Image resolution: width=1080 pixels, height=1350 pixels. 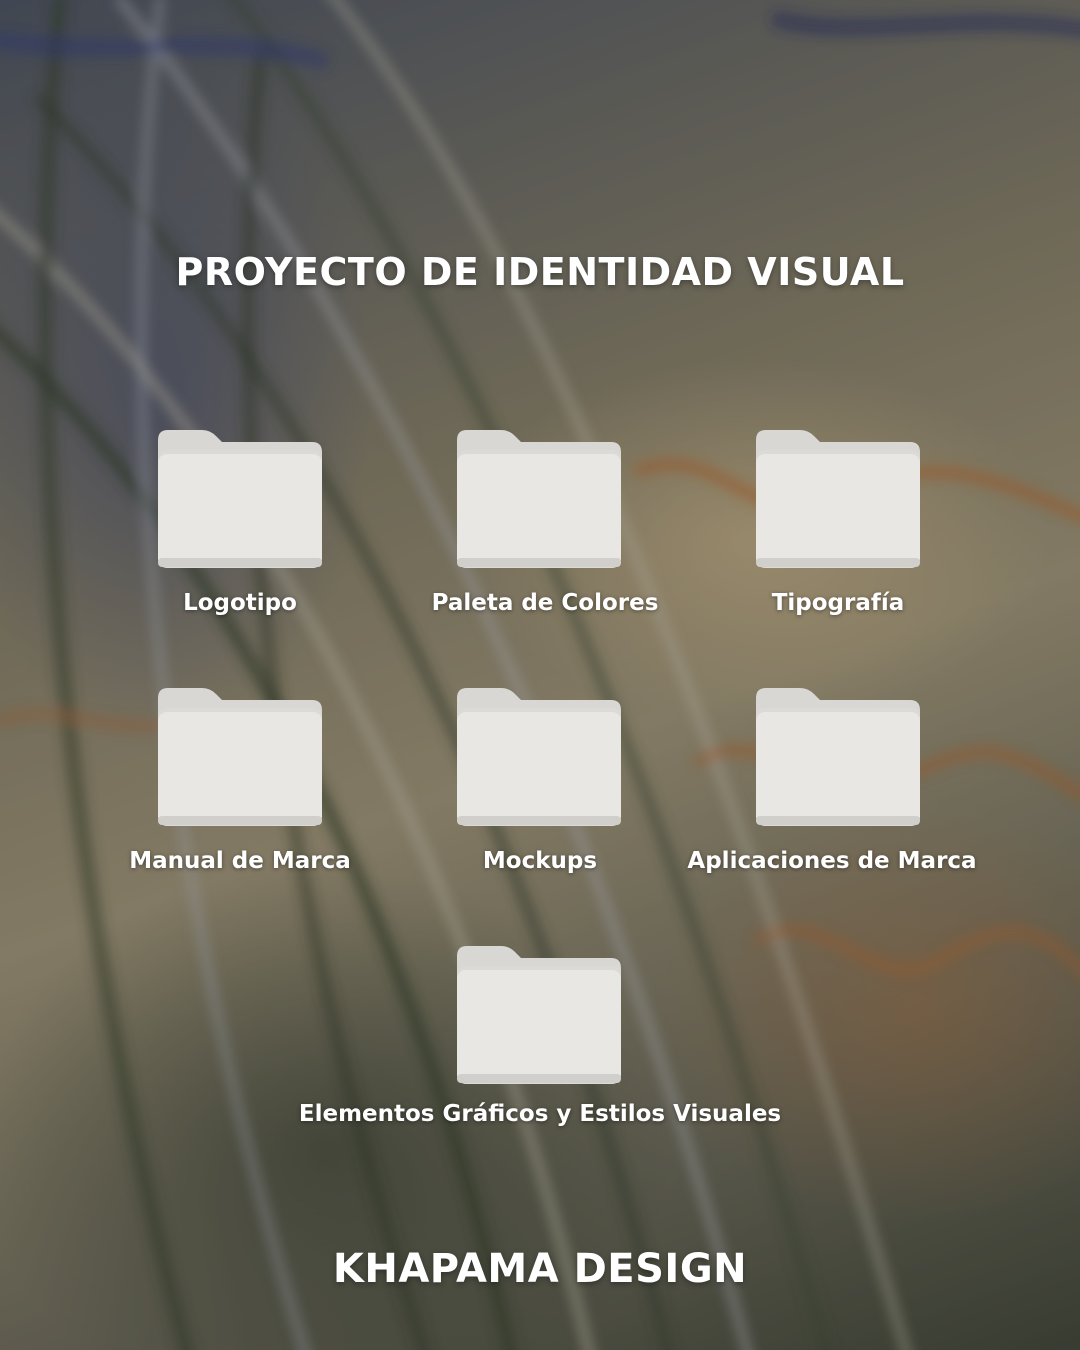 What do you see at coordinates (540, 1269) in the screenshot?
I see `brand-name: KHAPAMA DESIGN` at bounding box center [540, 1269].